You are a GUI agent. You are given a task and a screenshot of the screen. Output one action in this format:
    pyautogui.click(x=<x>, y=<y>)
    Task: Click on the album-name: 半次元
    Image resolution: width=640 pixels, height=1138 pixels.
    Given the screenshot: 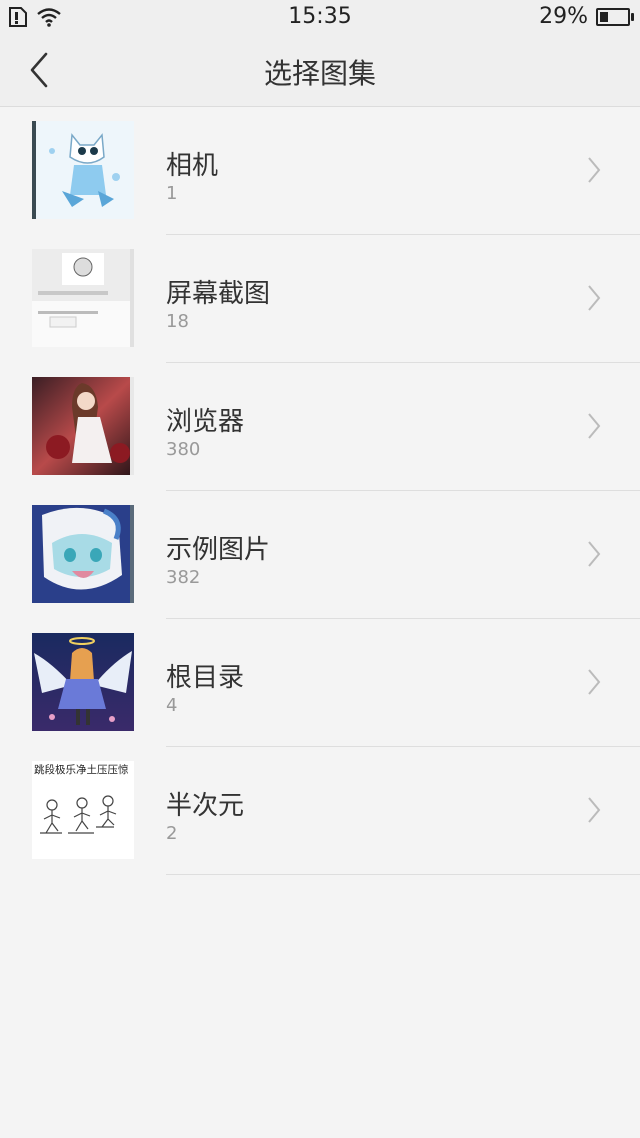 What is the action you would take?
    pyautogui.click(x=205, y=806)
    